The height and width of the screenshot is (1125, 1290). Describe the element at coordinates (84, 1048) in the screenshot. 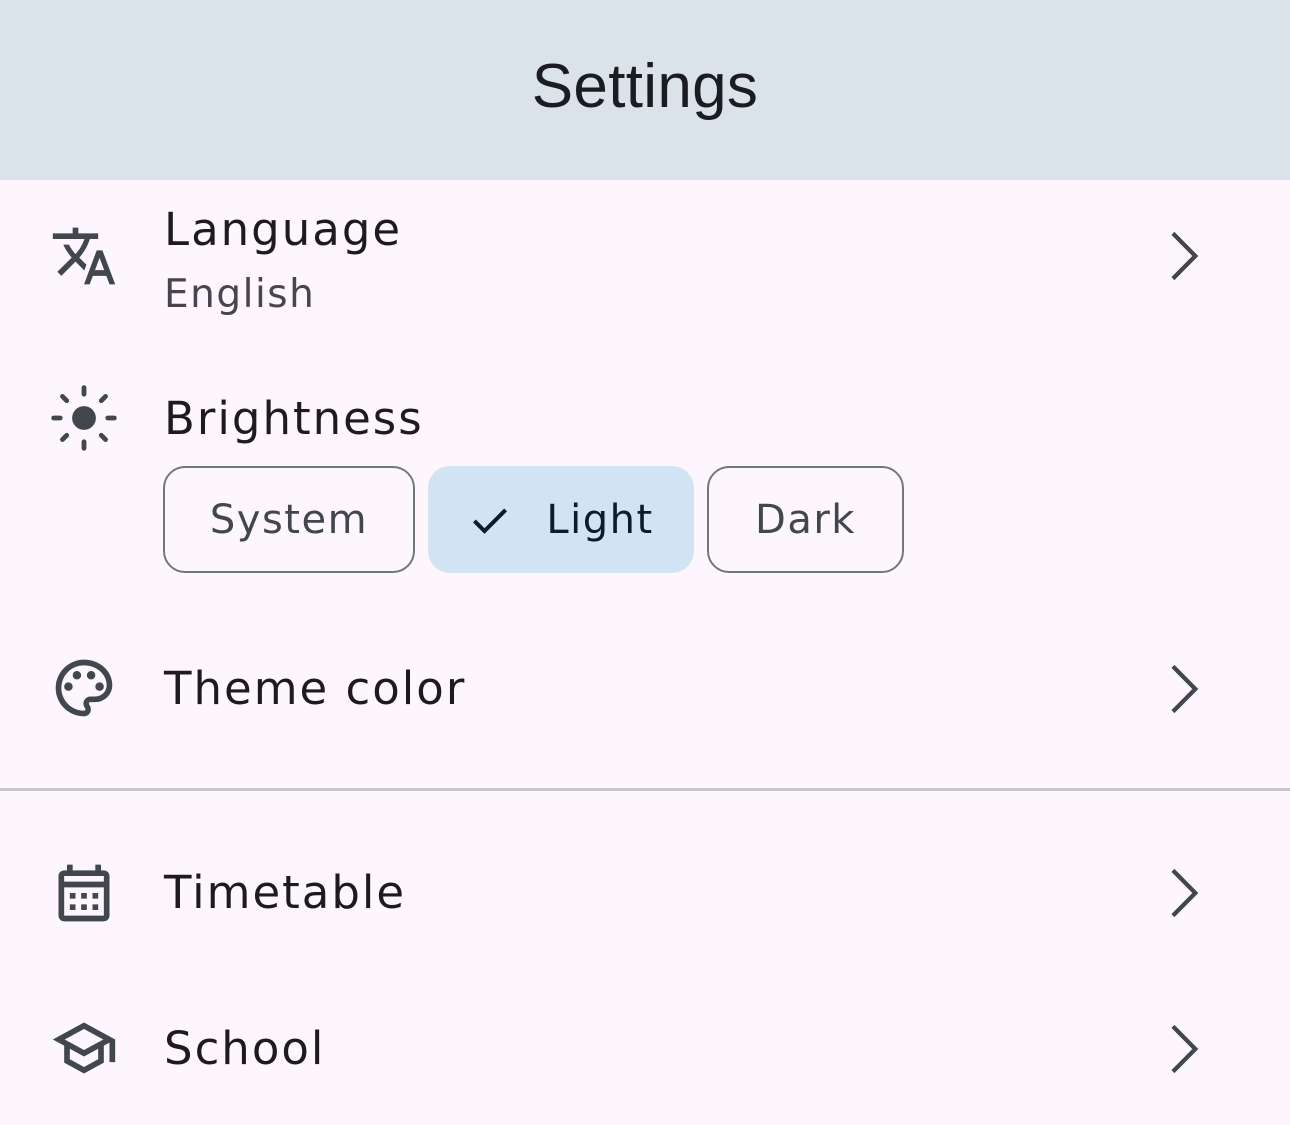

I see `school-icon` at that location.